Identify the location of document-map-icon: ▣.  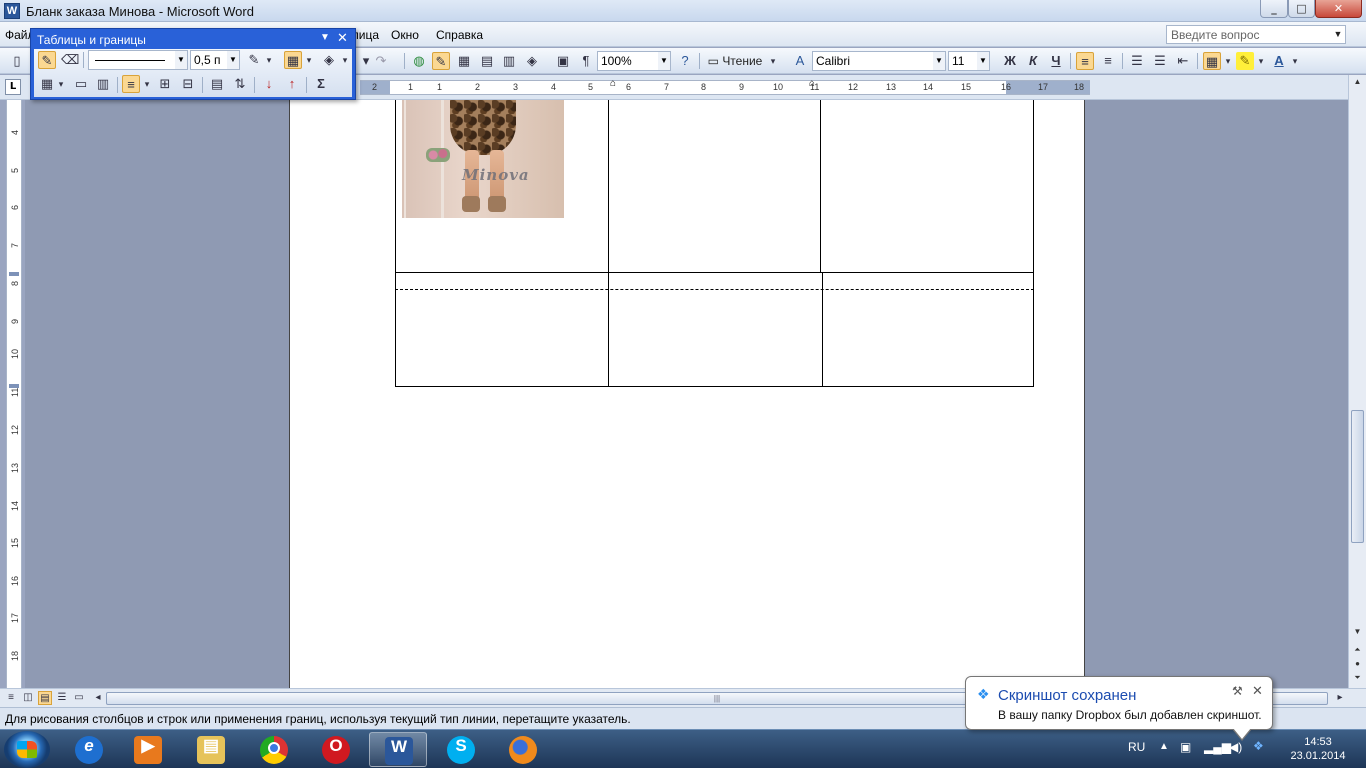
(563, 61).